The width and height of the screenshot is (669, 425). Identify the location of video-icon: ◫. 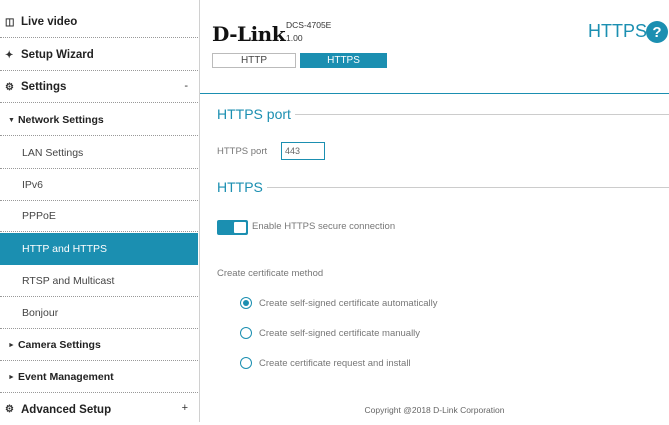
(10, 22).